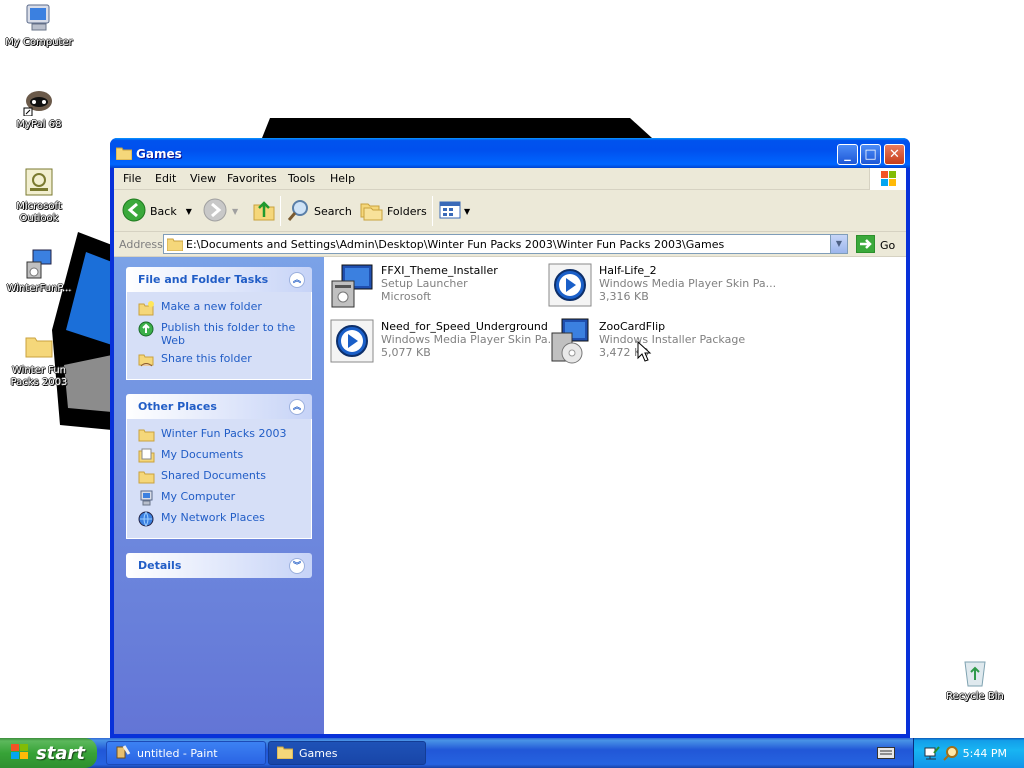 The image size is (1024, 768). What do you see at coordinates (951, 754) in the screenshot?
I see `search-tray-icon` at bounding box center [951, 754].